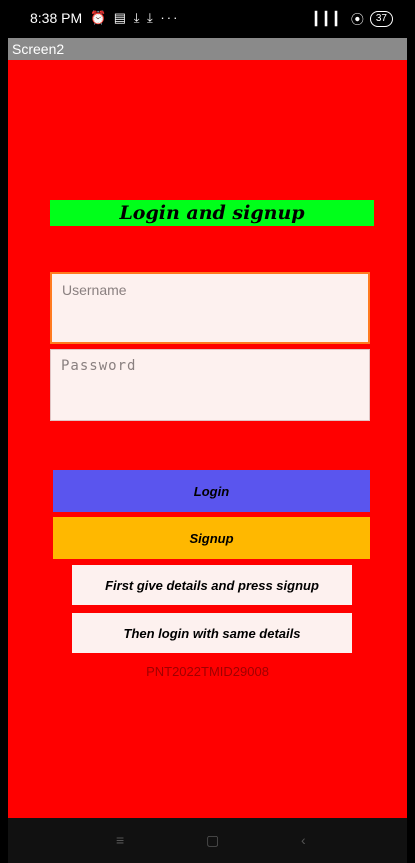 The height and width of the screenshot is (863, 415). I want to click on status-bar: 8:38 PM ⏰ ▤ ⤓ ⤓ ··· ▎▎▎ ⦿ 37, so click(207, 19).